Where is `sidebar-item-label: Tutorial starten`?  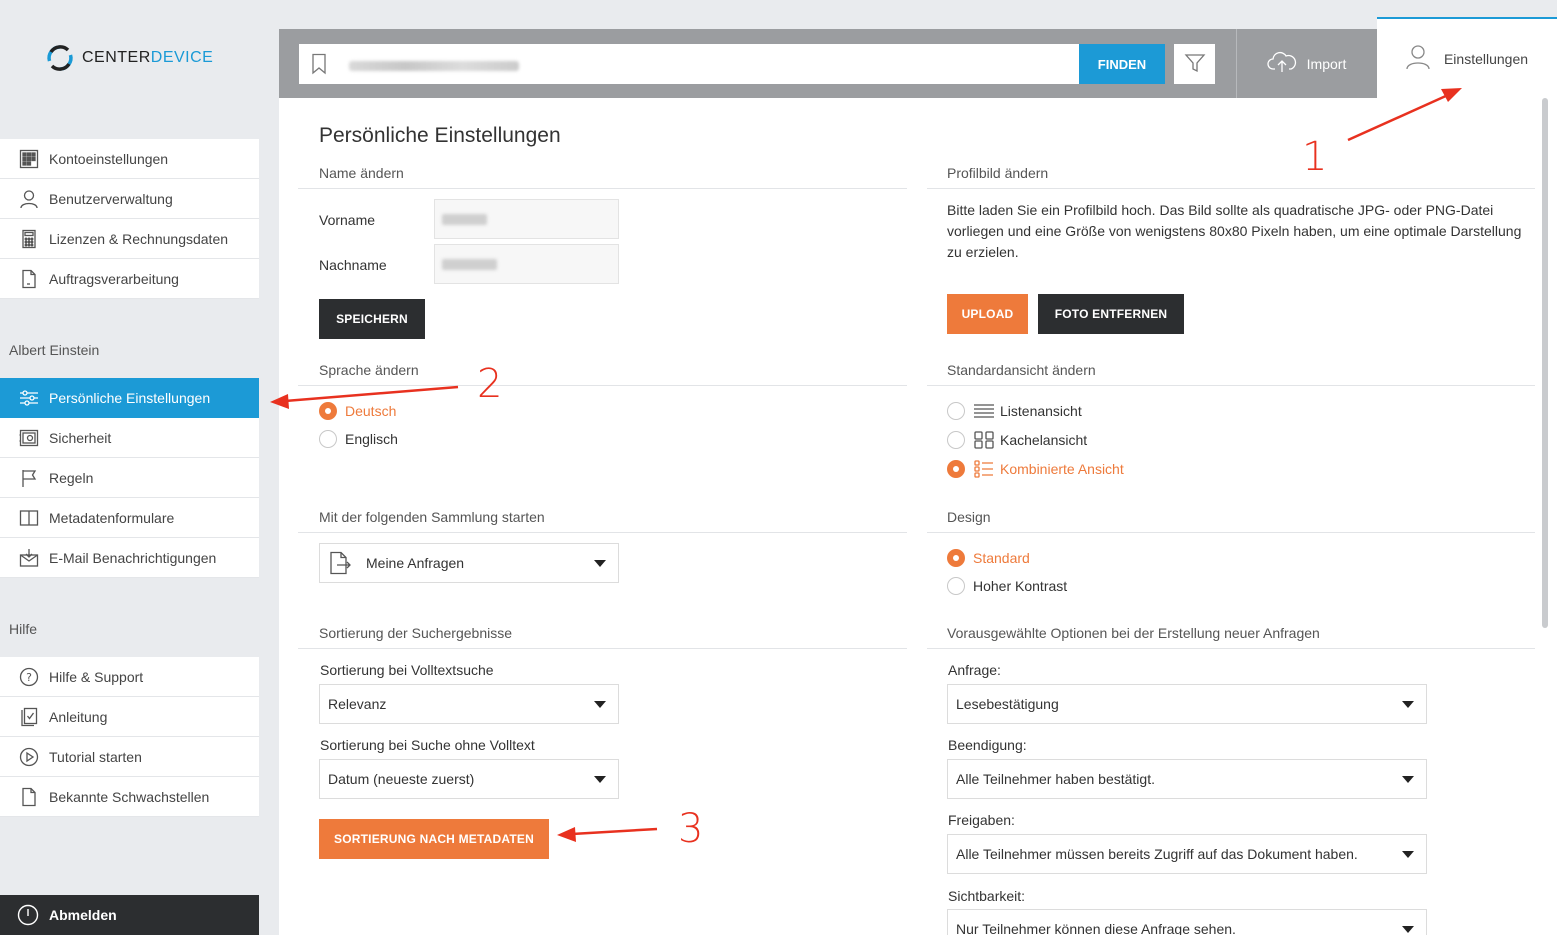 sidebar-item-label: Tutorial starten is located at coordinates (95, 756).